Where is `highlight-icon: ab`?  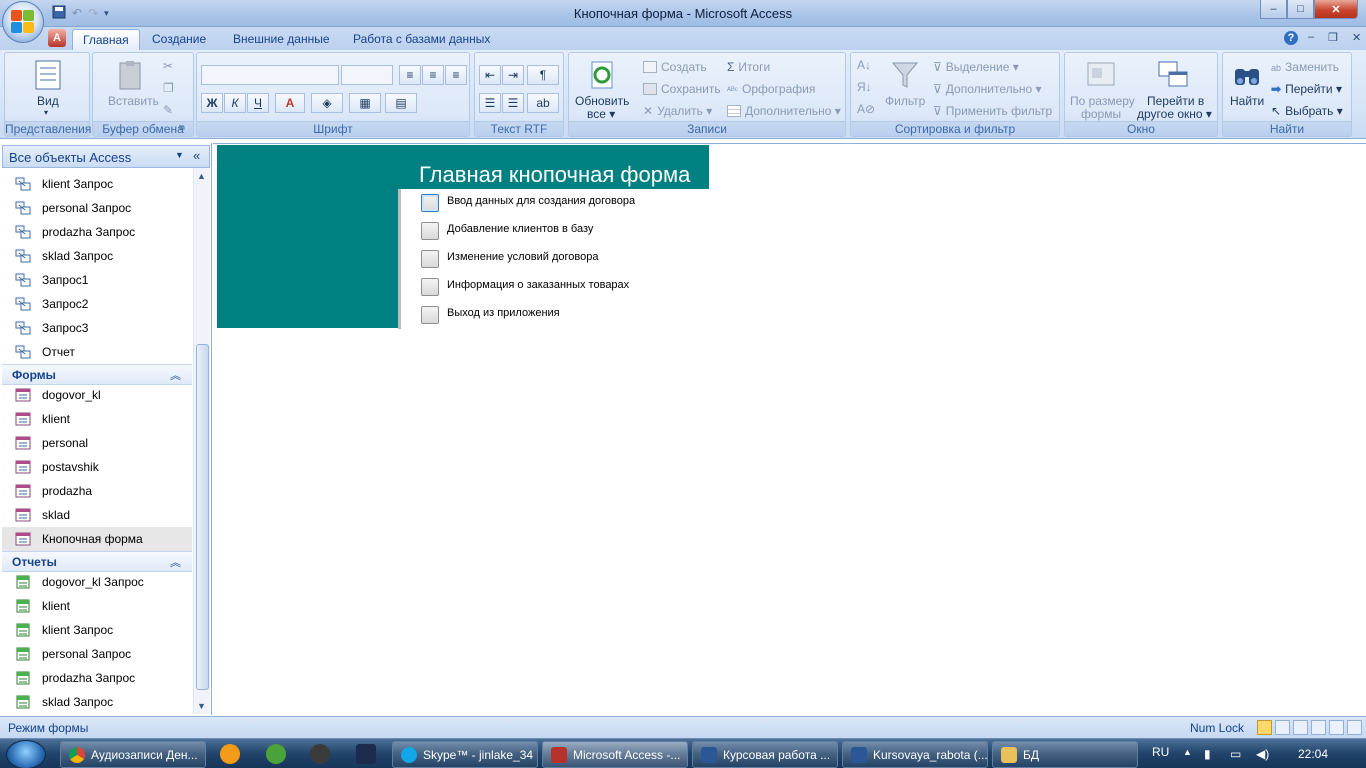 highlight-icon: ab is located at coordinates (543, 103).